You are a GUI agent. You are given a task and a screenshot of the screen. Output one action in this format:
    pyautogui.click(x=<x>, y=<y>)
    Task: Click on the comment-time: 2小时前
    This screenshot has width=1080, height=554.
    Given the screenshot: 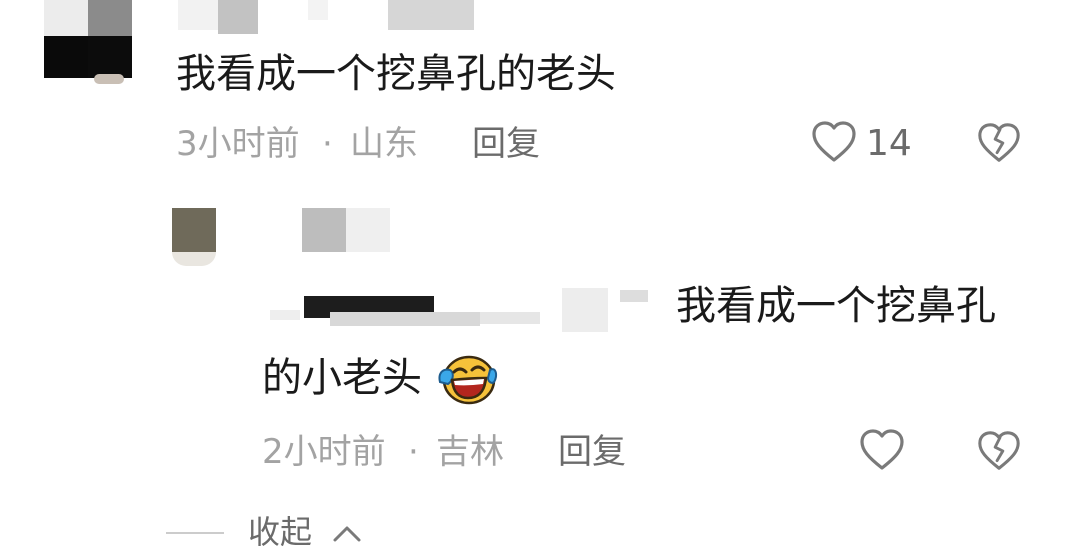 What is the action you would take?
    pyautogui.click(x=324, y=452)
    